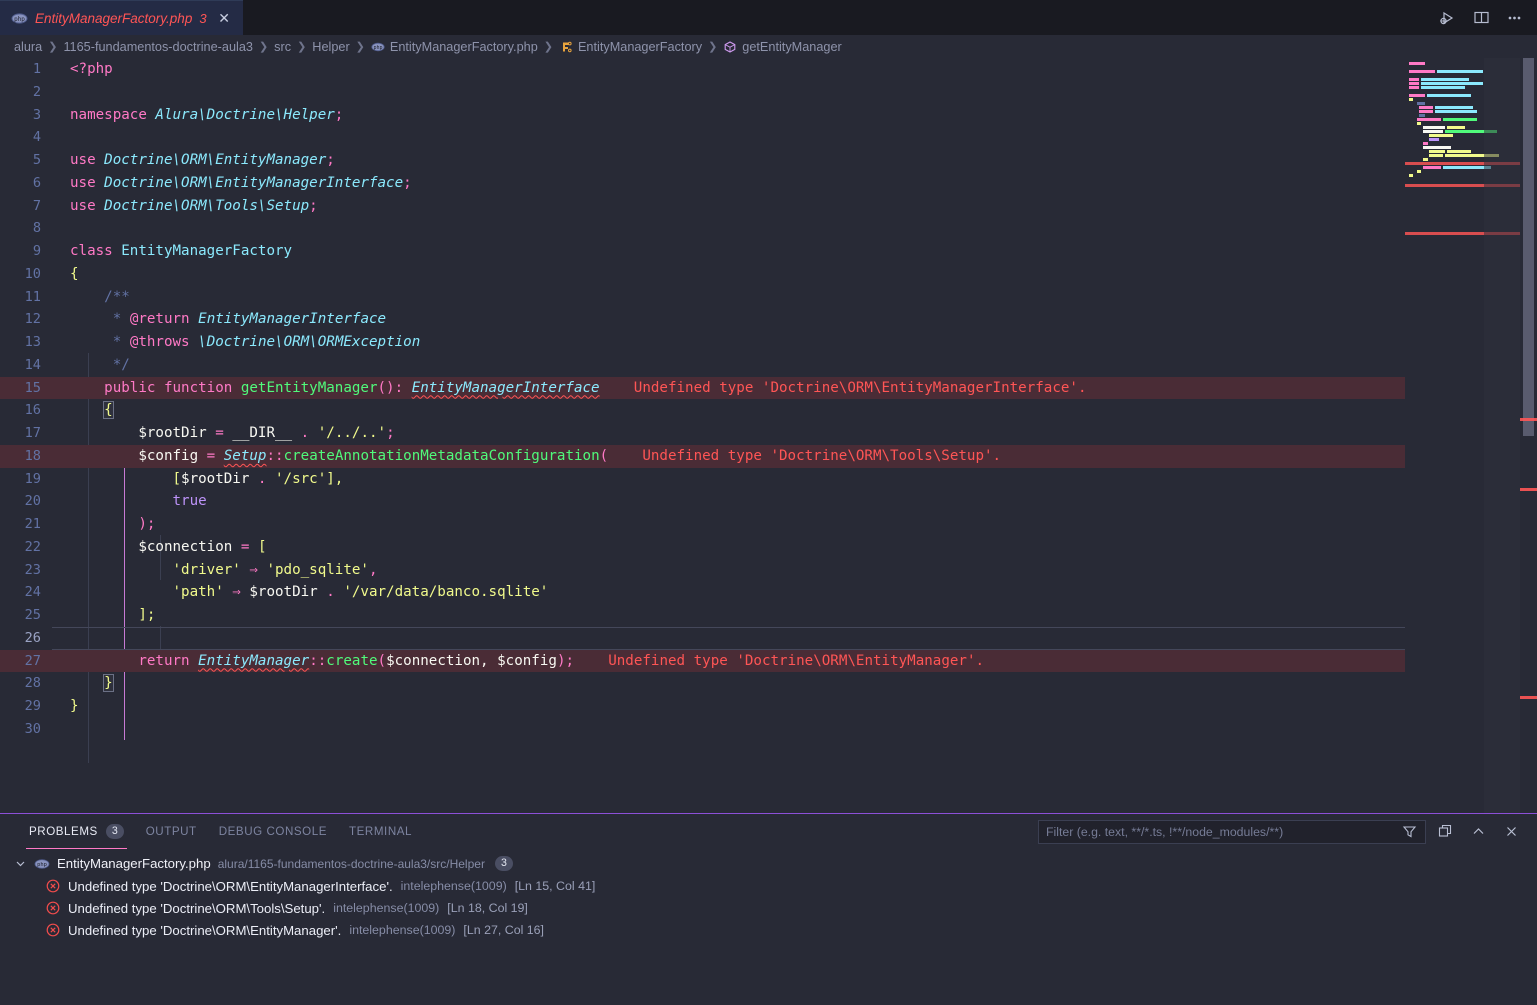  What do you see at coordinates (702, 524) in the screenshot?
I see `code-line: 21 );` at bounding box center [702, 524].